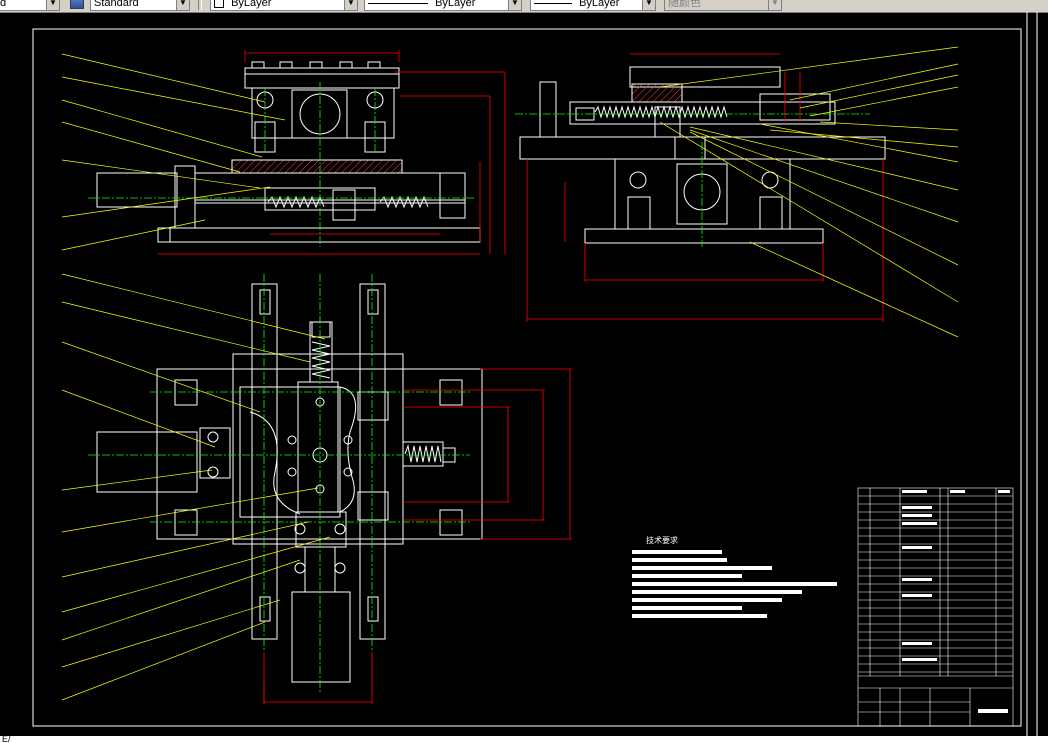 The height and width of the screenshot is (743, 1048). Describe the element at coordinates (723, 5) in the screenshot. I see `plot-style-combo: 随颜色 ▼` at that location.